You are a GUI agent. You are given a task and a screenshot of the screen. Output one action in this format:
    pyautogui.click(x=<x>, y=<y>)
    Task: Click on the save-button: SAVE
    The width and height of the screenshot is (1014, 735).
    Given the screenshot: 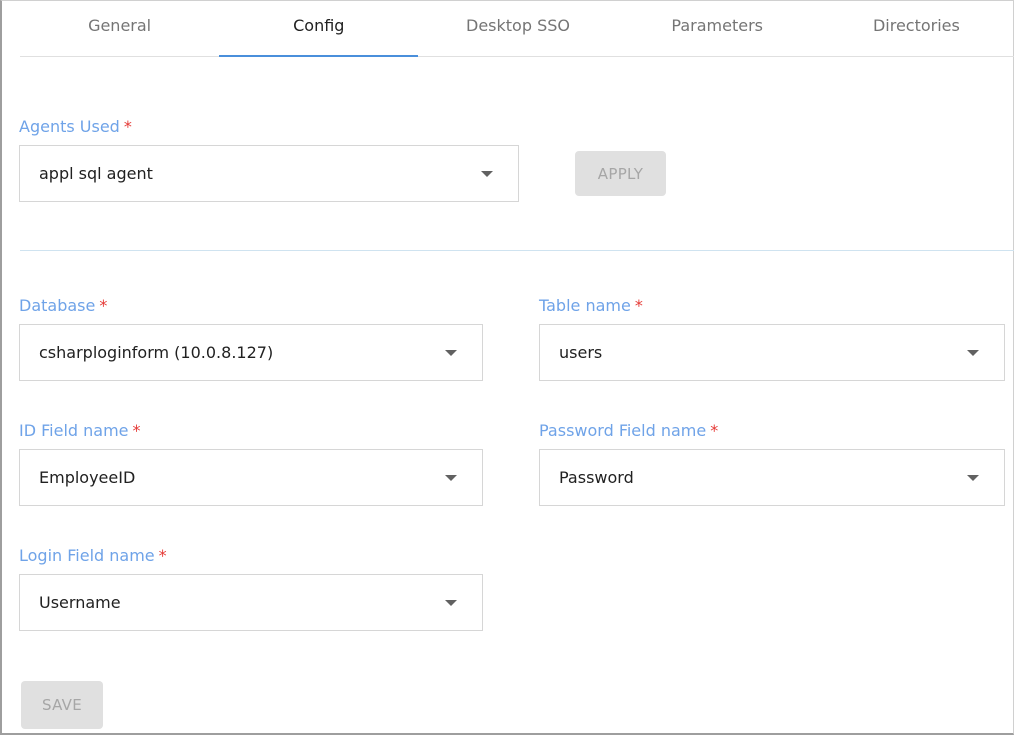 What is the action you would take?
    pyautogui.click(x=62, y=705)
    